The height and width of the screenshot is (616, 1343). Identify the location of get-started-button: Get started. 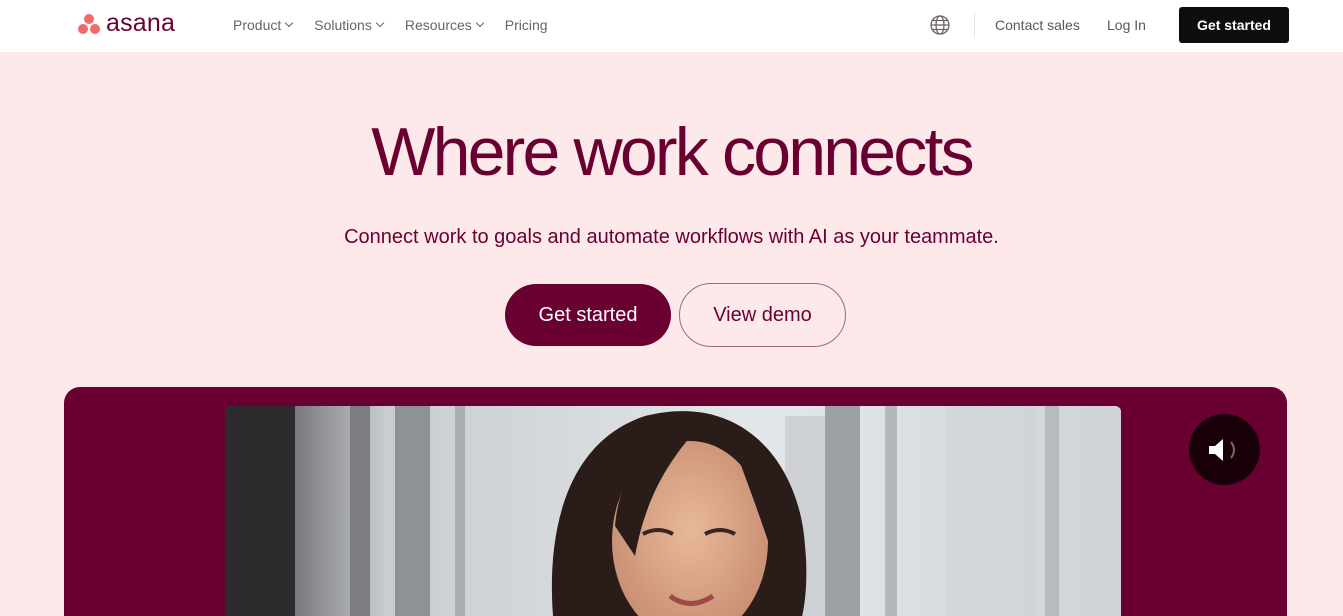
(588, 315).